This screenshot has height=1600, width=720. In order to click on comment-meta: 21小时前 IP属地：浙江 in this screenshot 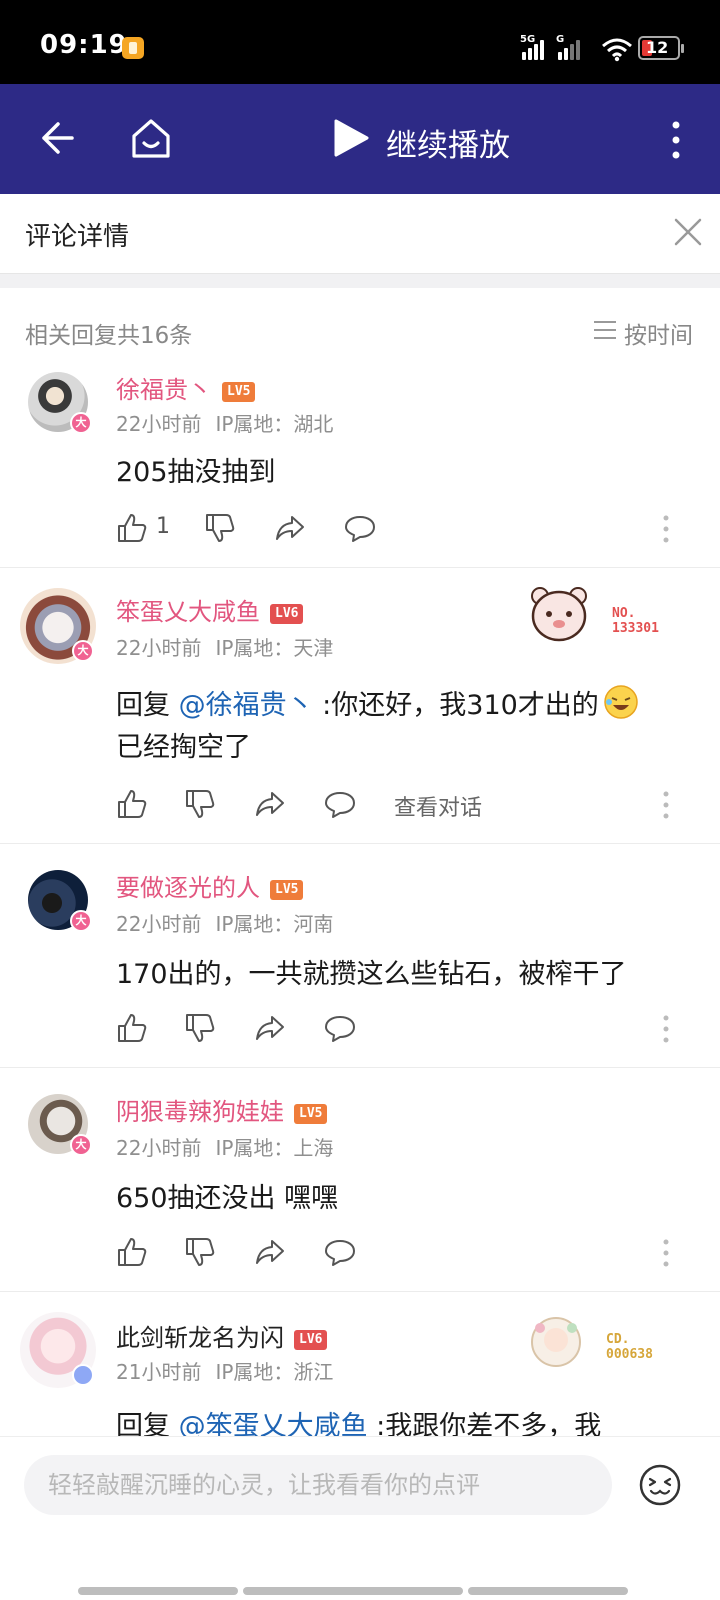, I will do `click(225, 1372)`.